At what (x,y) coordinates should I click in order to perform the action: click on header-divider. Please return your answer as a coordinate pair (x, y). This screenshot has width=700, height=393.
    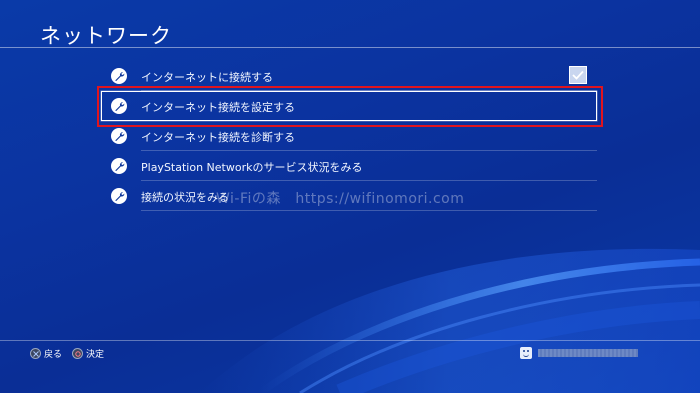
    Looking at the image, I should click on (350, 47).